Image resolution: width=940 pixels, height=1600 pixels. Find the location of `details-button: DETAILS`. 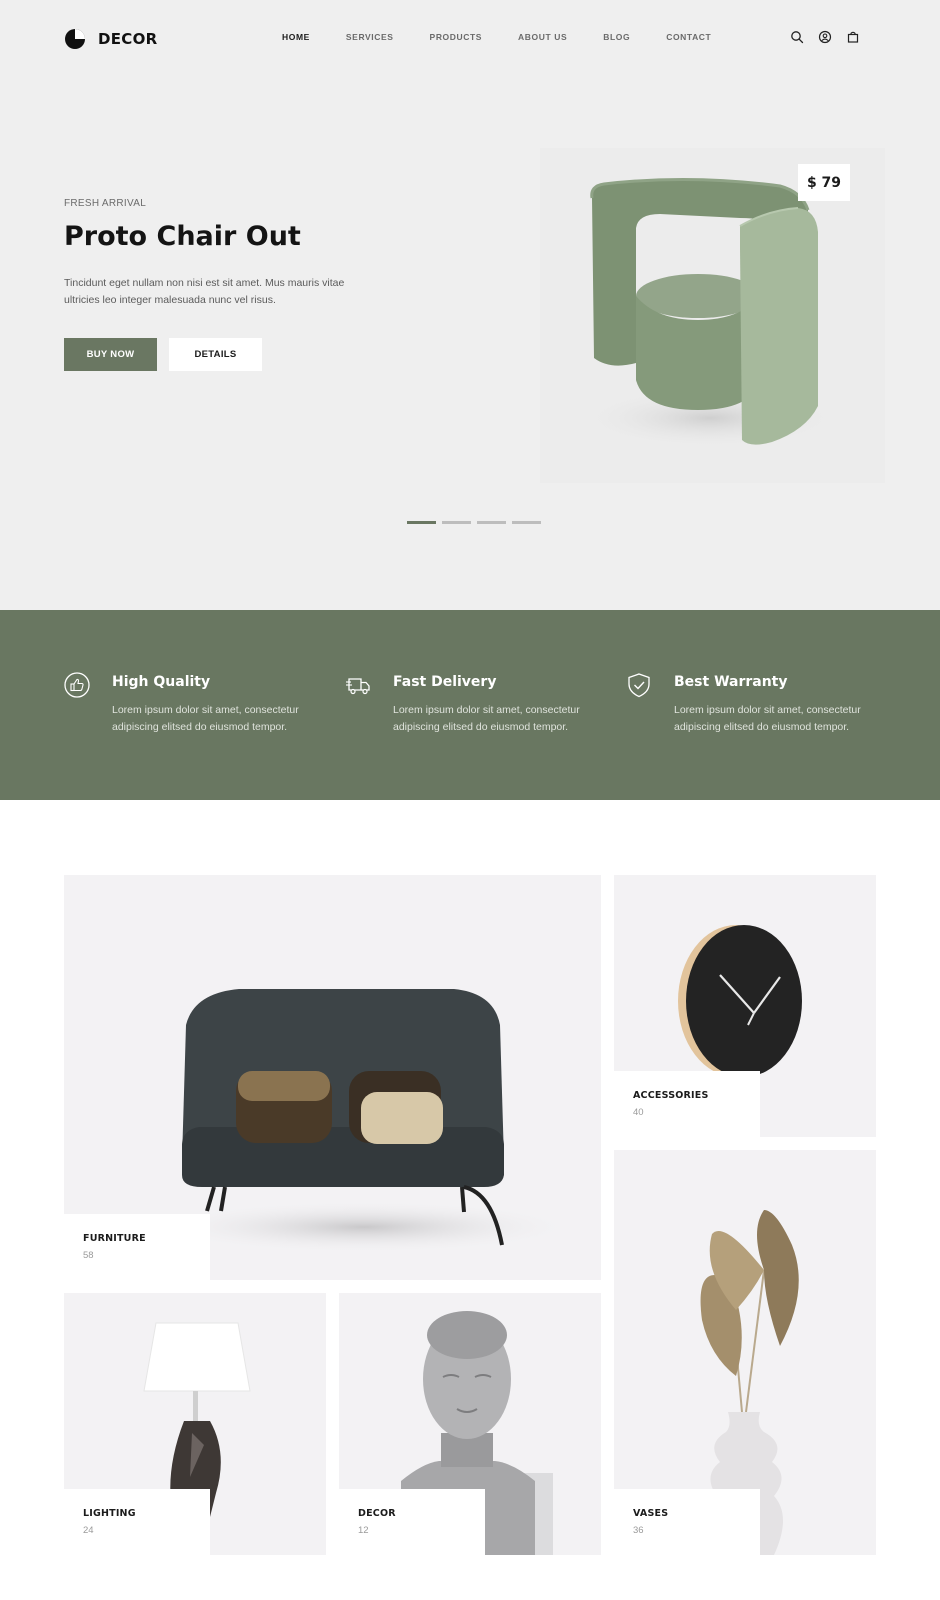

details-button: DETAILS is located at coordinates (215, 354).